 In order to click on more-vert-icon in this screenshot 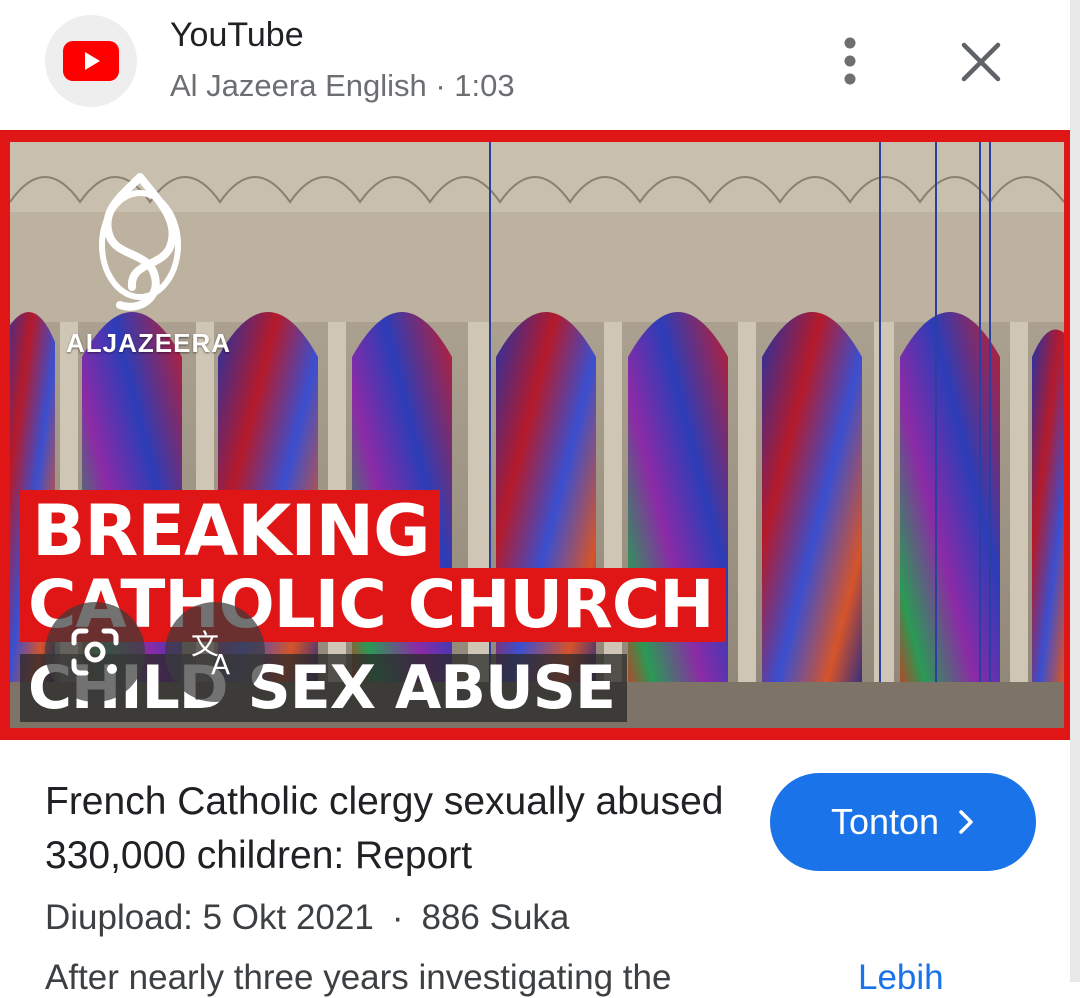, I will do `click(850, 61)`.